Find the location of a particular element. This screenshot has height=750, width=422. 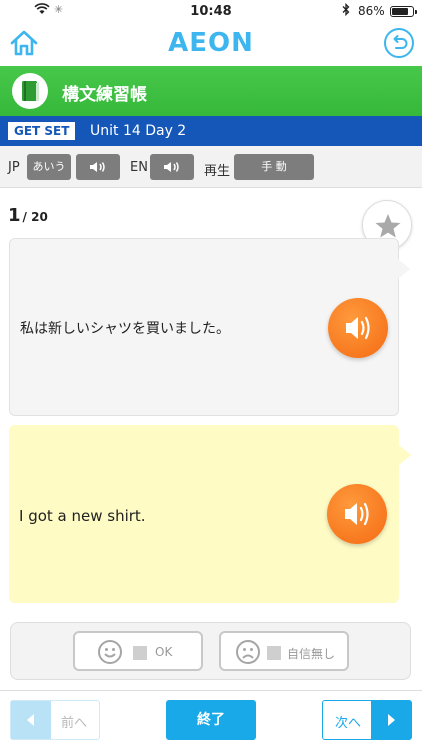

smile-face-icon is located at coordinates (110, 652).